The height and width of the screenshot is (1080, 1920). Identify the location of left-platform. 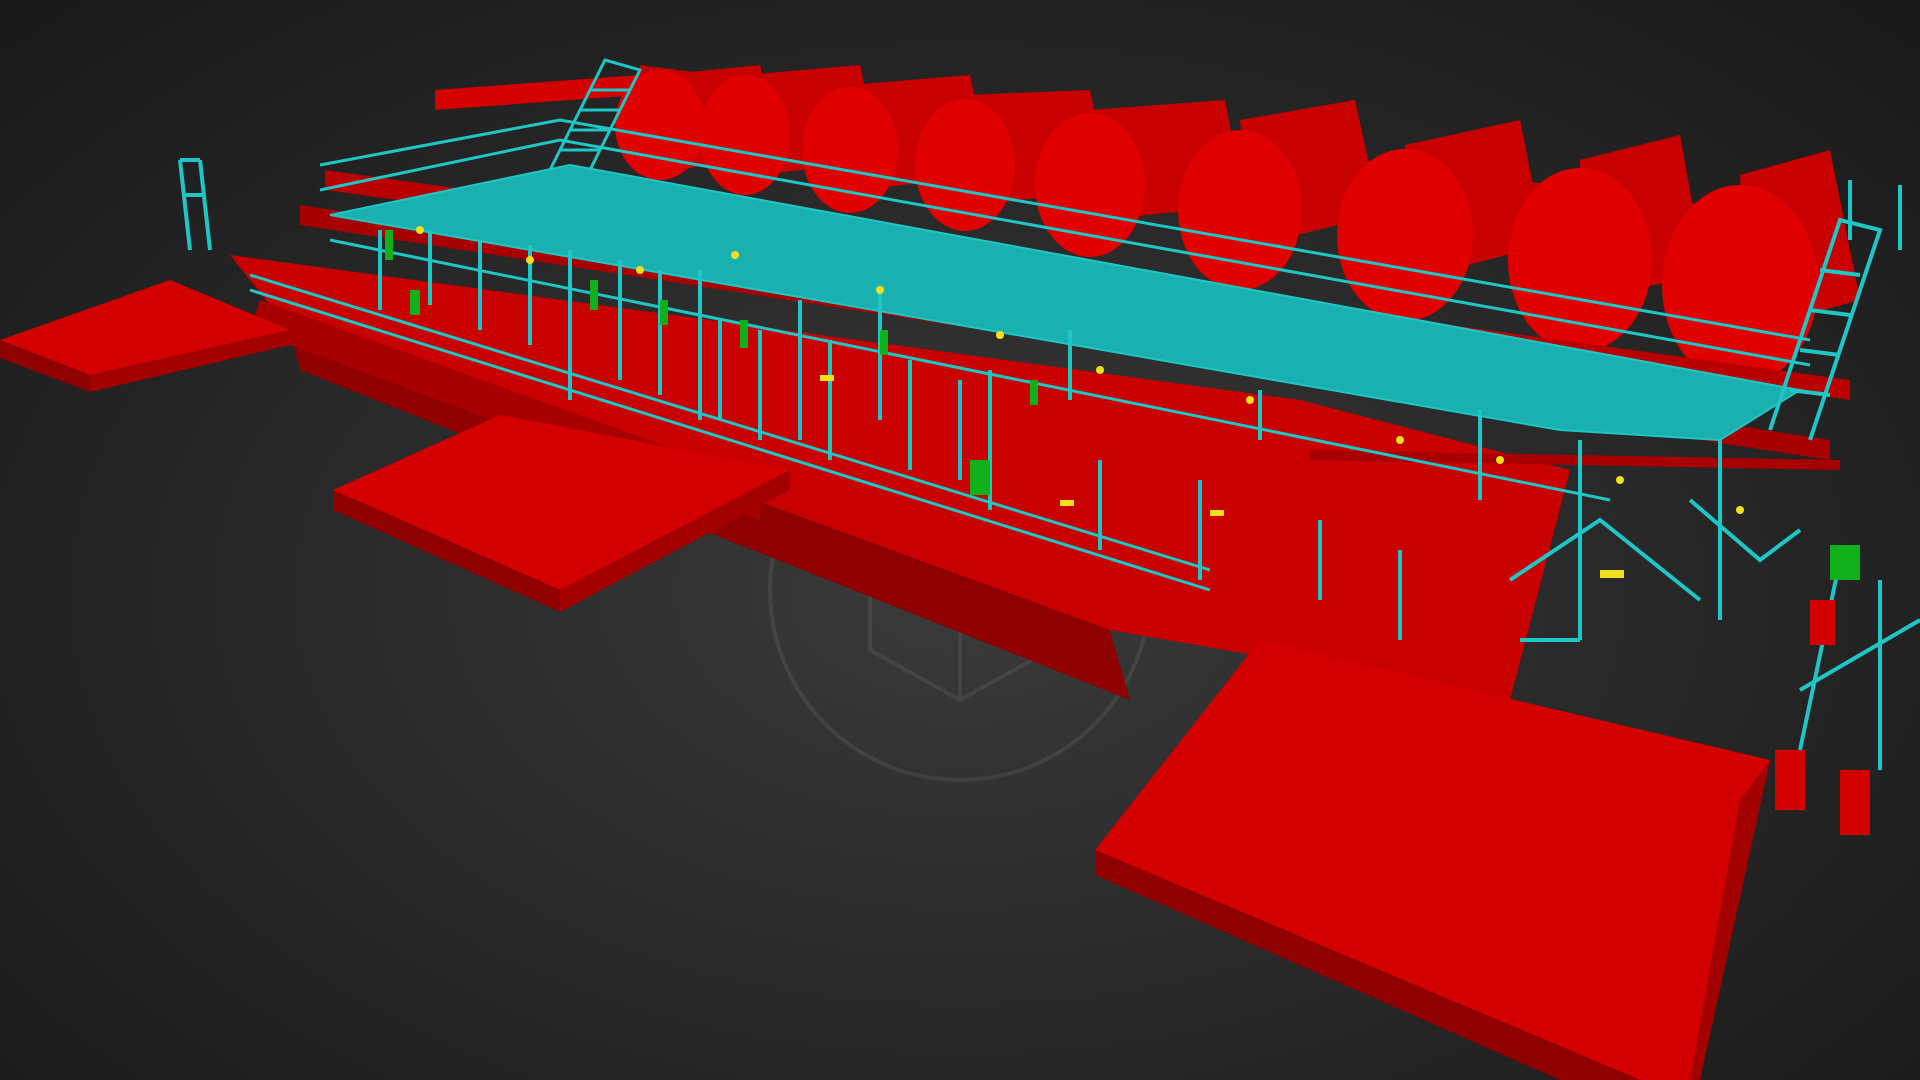
(145, 336).